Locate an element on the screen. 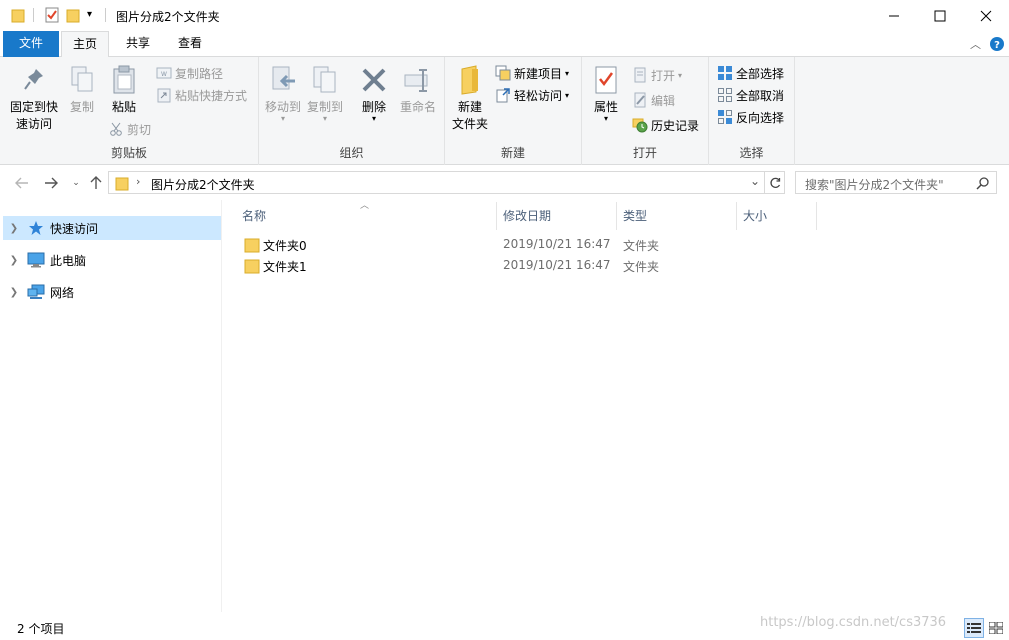 This screenshot has height=640, width=1009. properties-button: 属性 ▾ is located at coordinates (606, 93).